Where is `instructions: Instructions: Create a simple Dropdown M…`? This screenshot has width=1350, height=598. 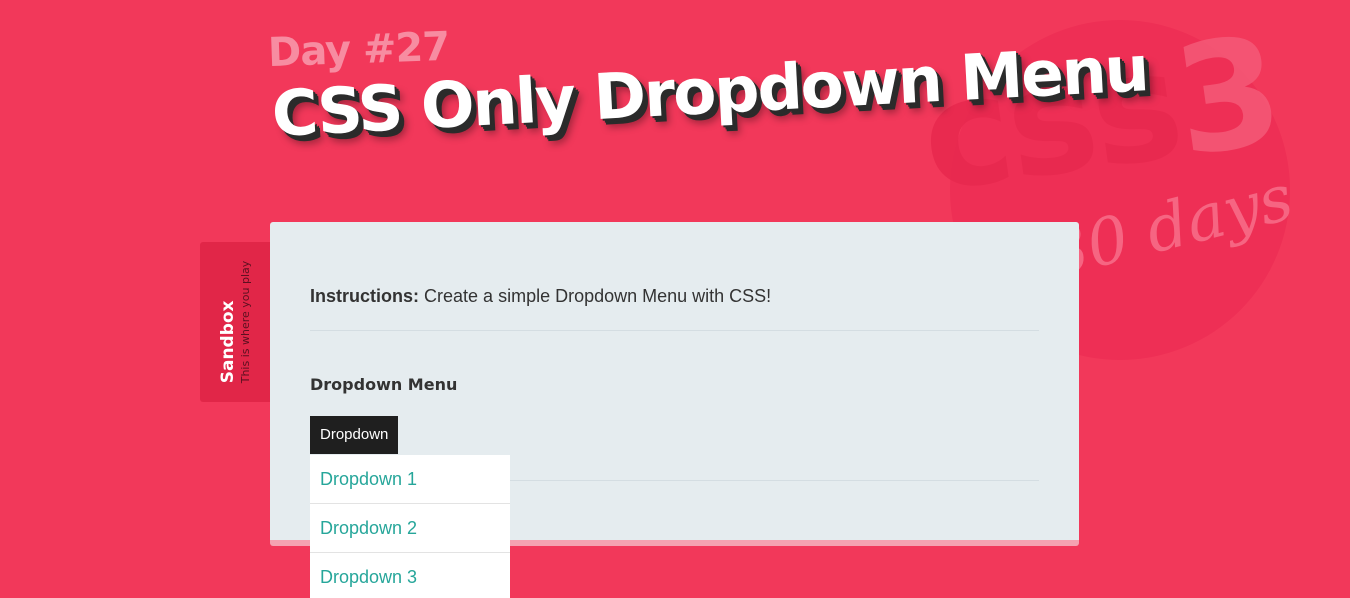 instructions: Instructions: Create a simple Dropdown M… is located at coordinates (540, 296).